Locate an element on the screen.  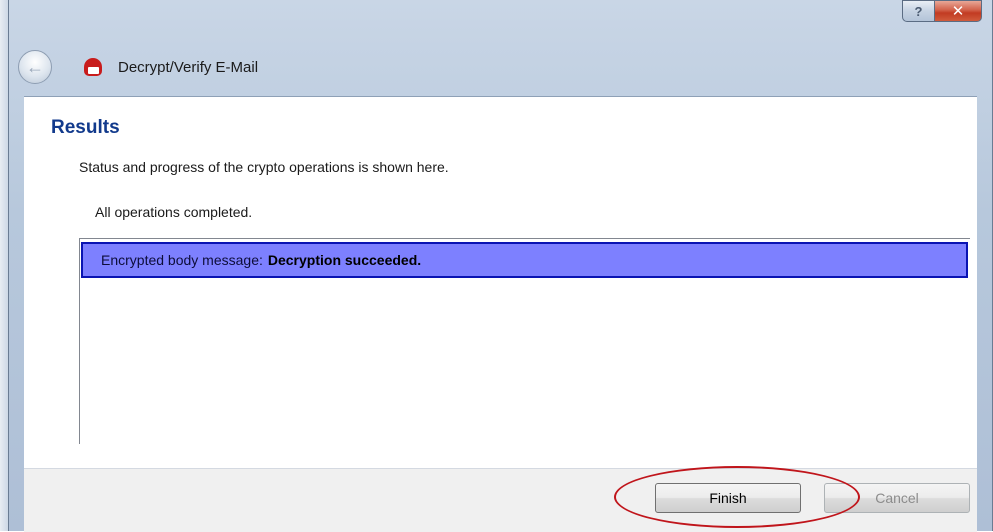
help-button: ? is located at coordinates (918, 11).